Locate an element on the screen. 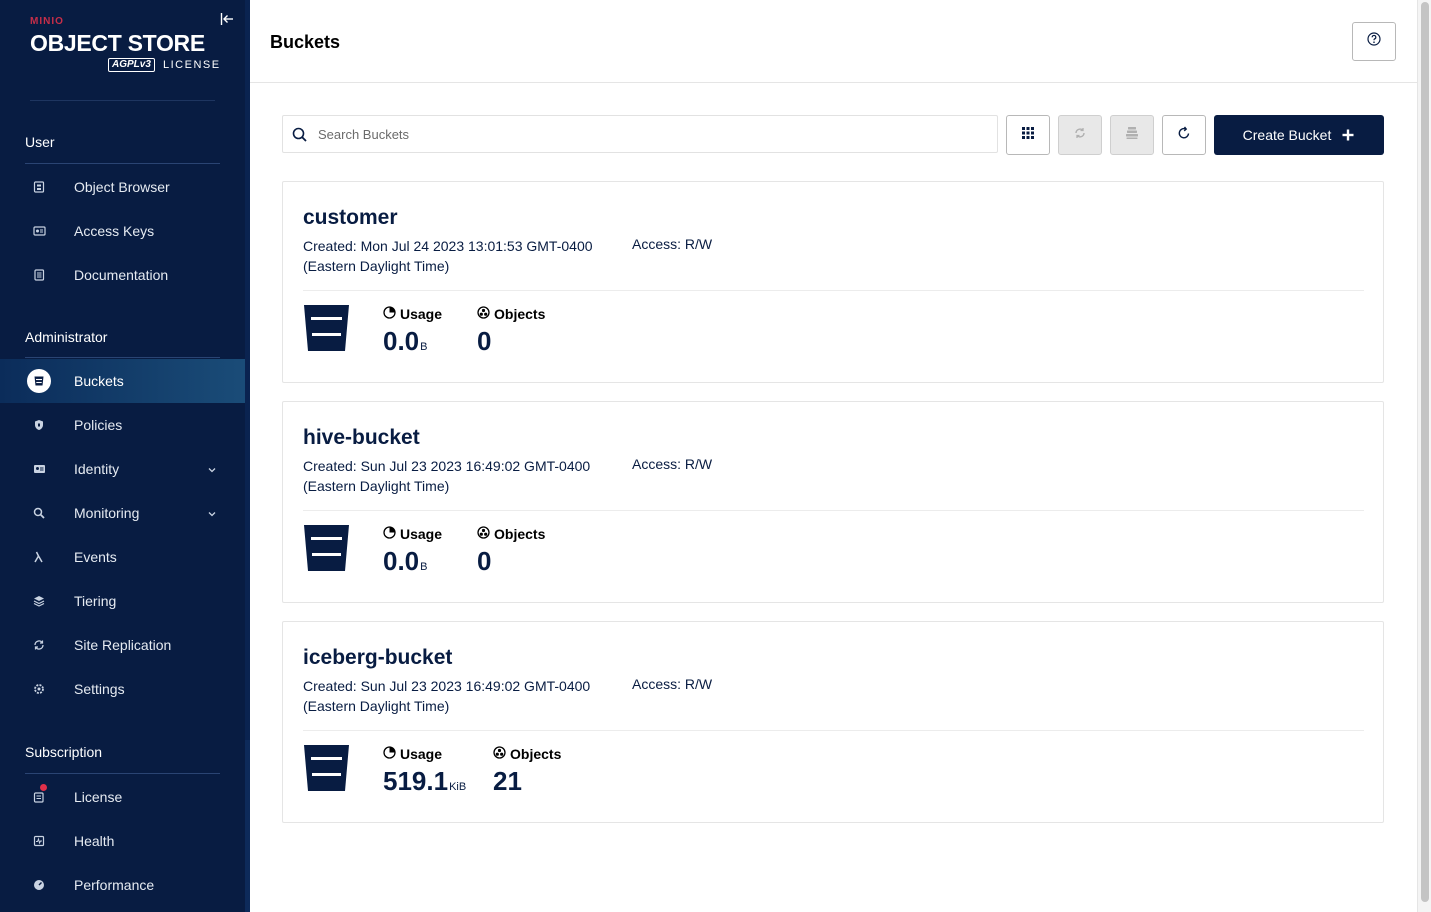 The width and height of the screenshot is (1431, 912). bucket-name: iceberg-bucket is located at coordinates (377, 658).